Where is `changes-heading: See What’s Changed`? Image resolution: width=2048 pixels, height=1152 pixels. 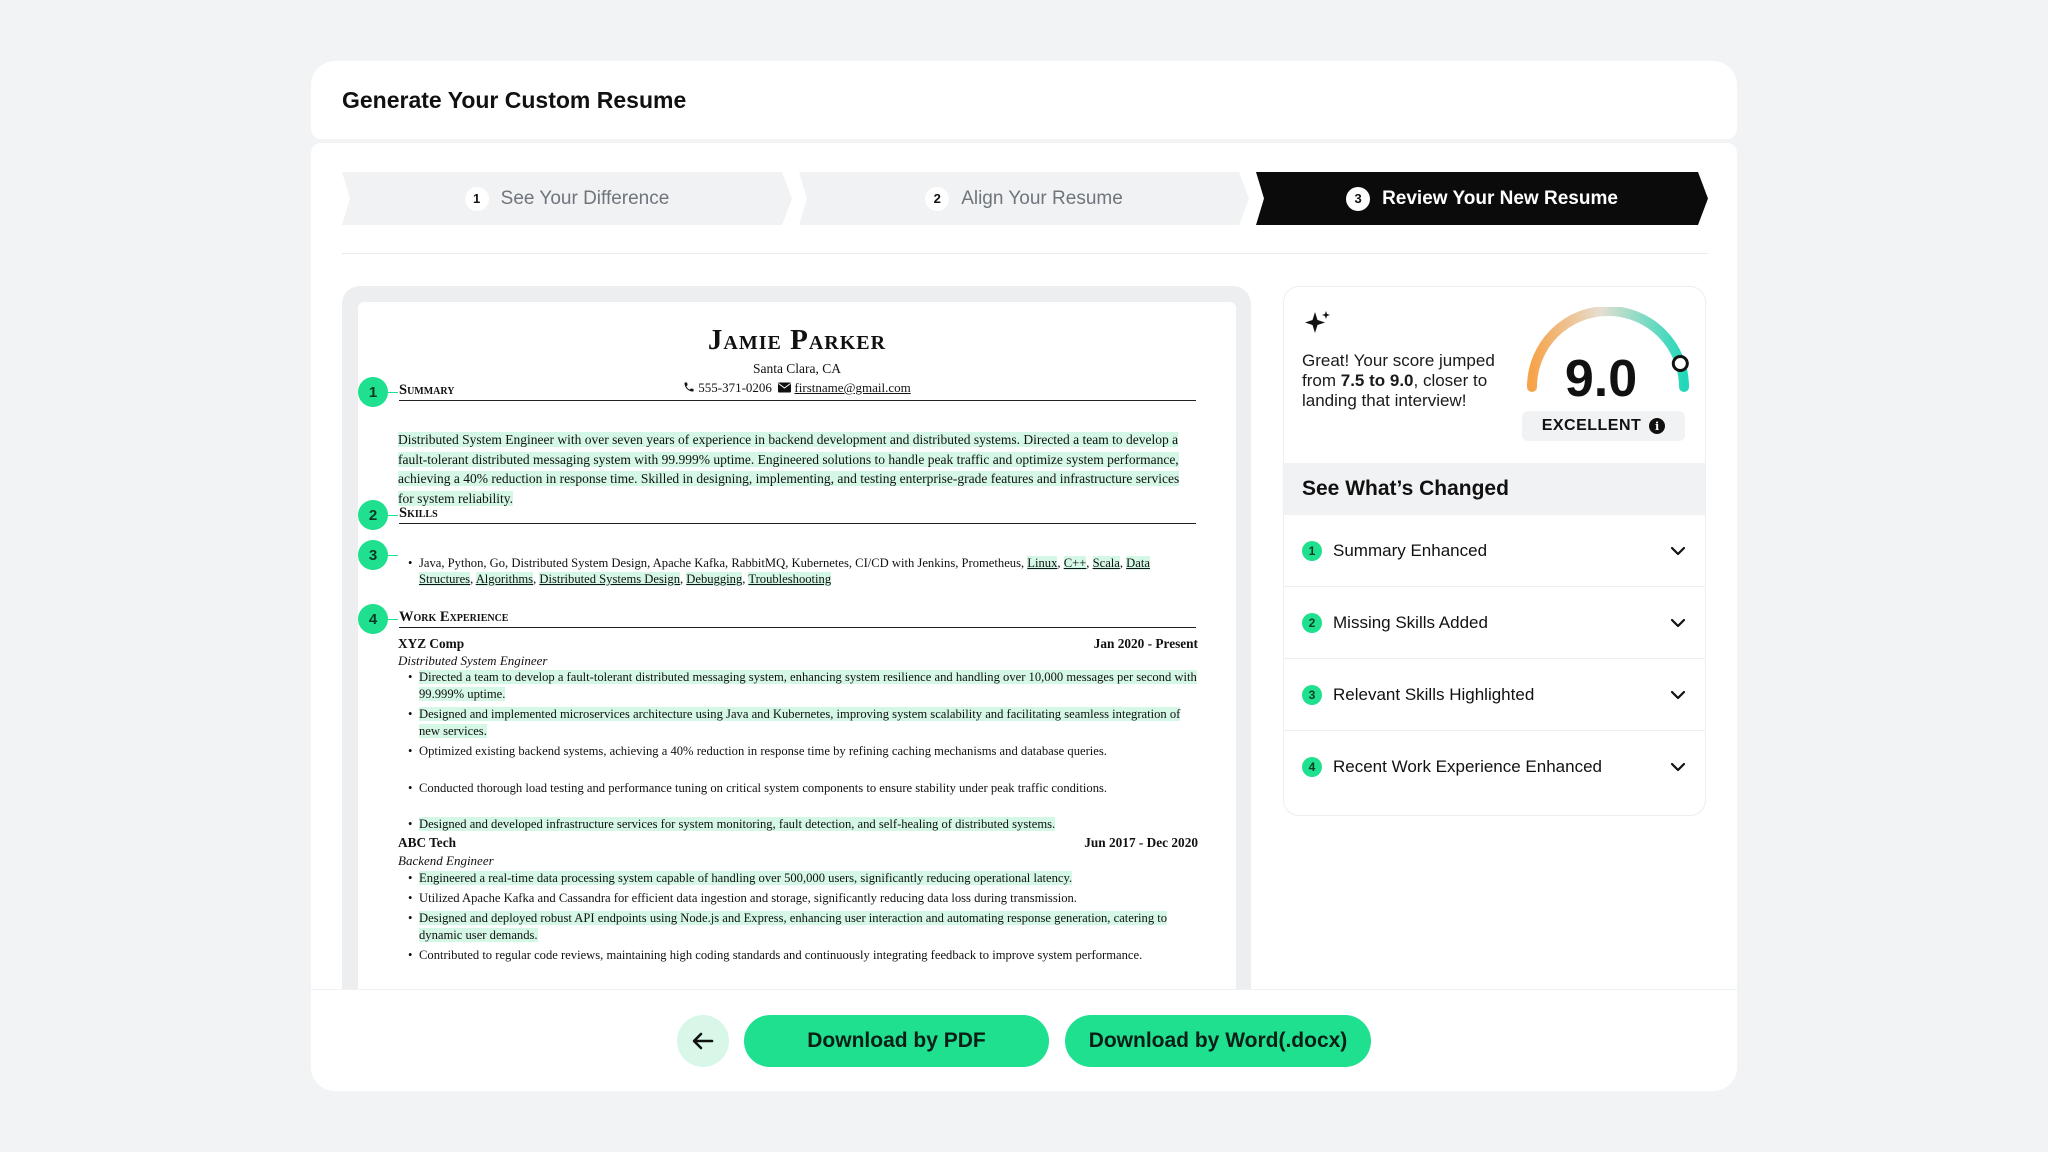
changes-heading: See What’s Changed is located at coordinates (1494, 489).